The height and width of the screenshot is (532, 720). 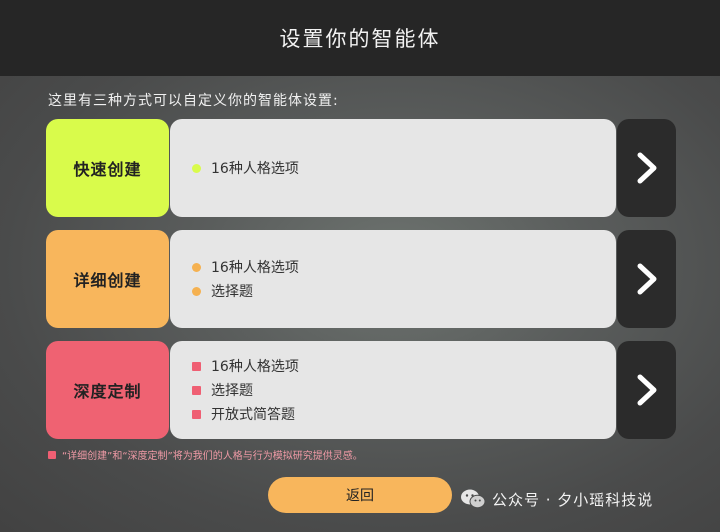 I want to click on item-text: 开放式简答题, so click(x=253, y=415).